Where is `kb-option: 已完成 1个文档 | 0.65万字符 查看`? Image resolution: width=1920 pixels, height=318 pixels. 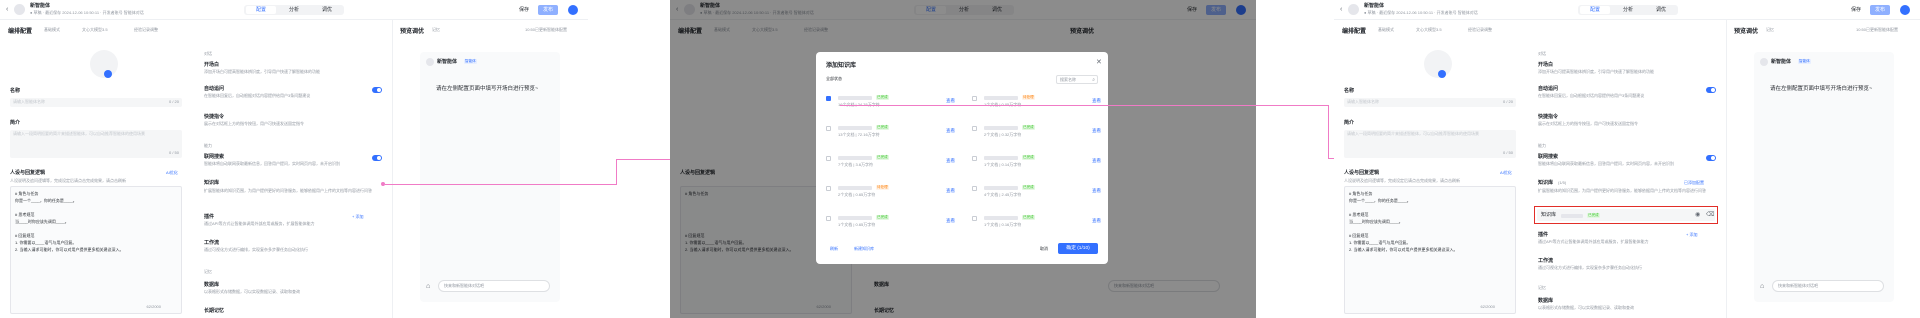
kb-option: 已完成 1个文档 | 0.65万字符 查看 is located at coordinates (894, 222).